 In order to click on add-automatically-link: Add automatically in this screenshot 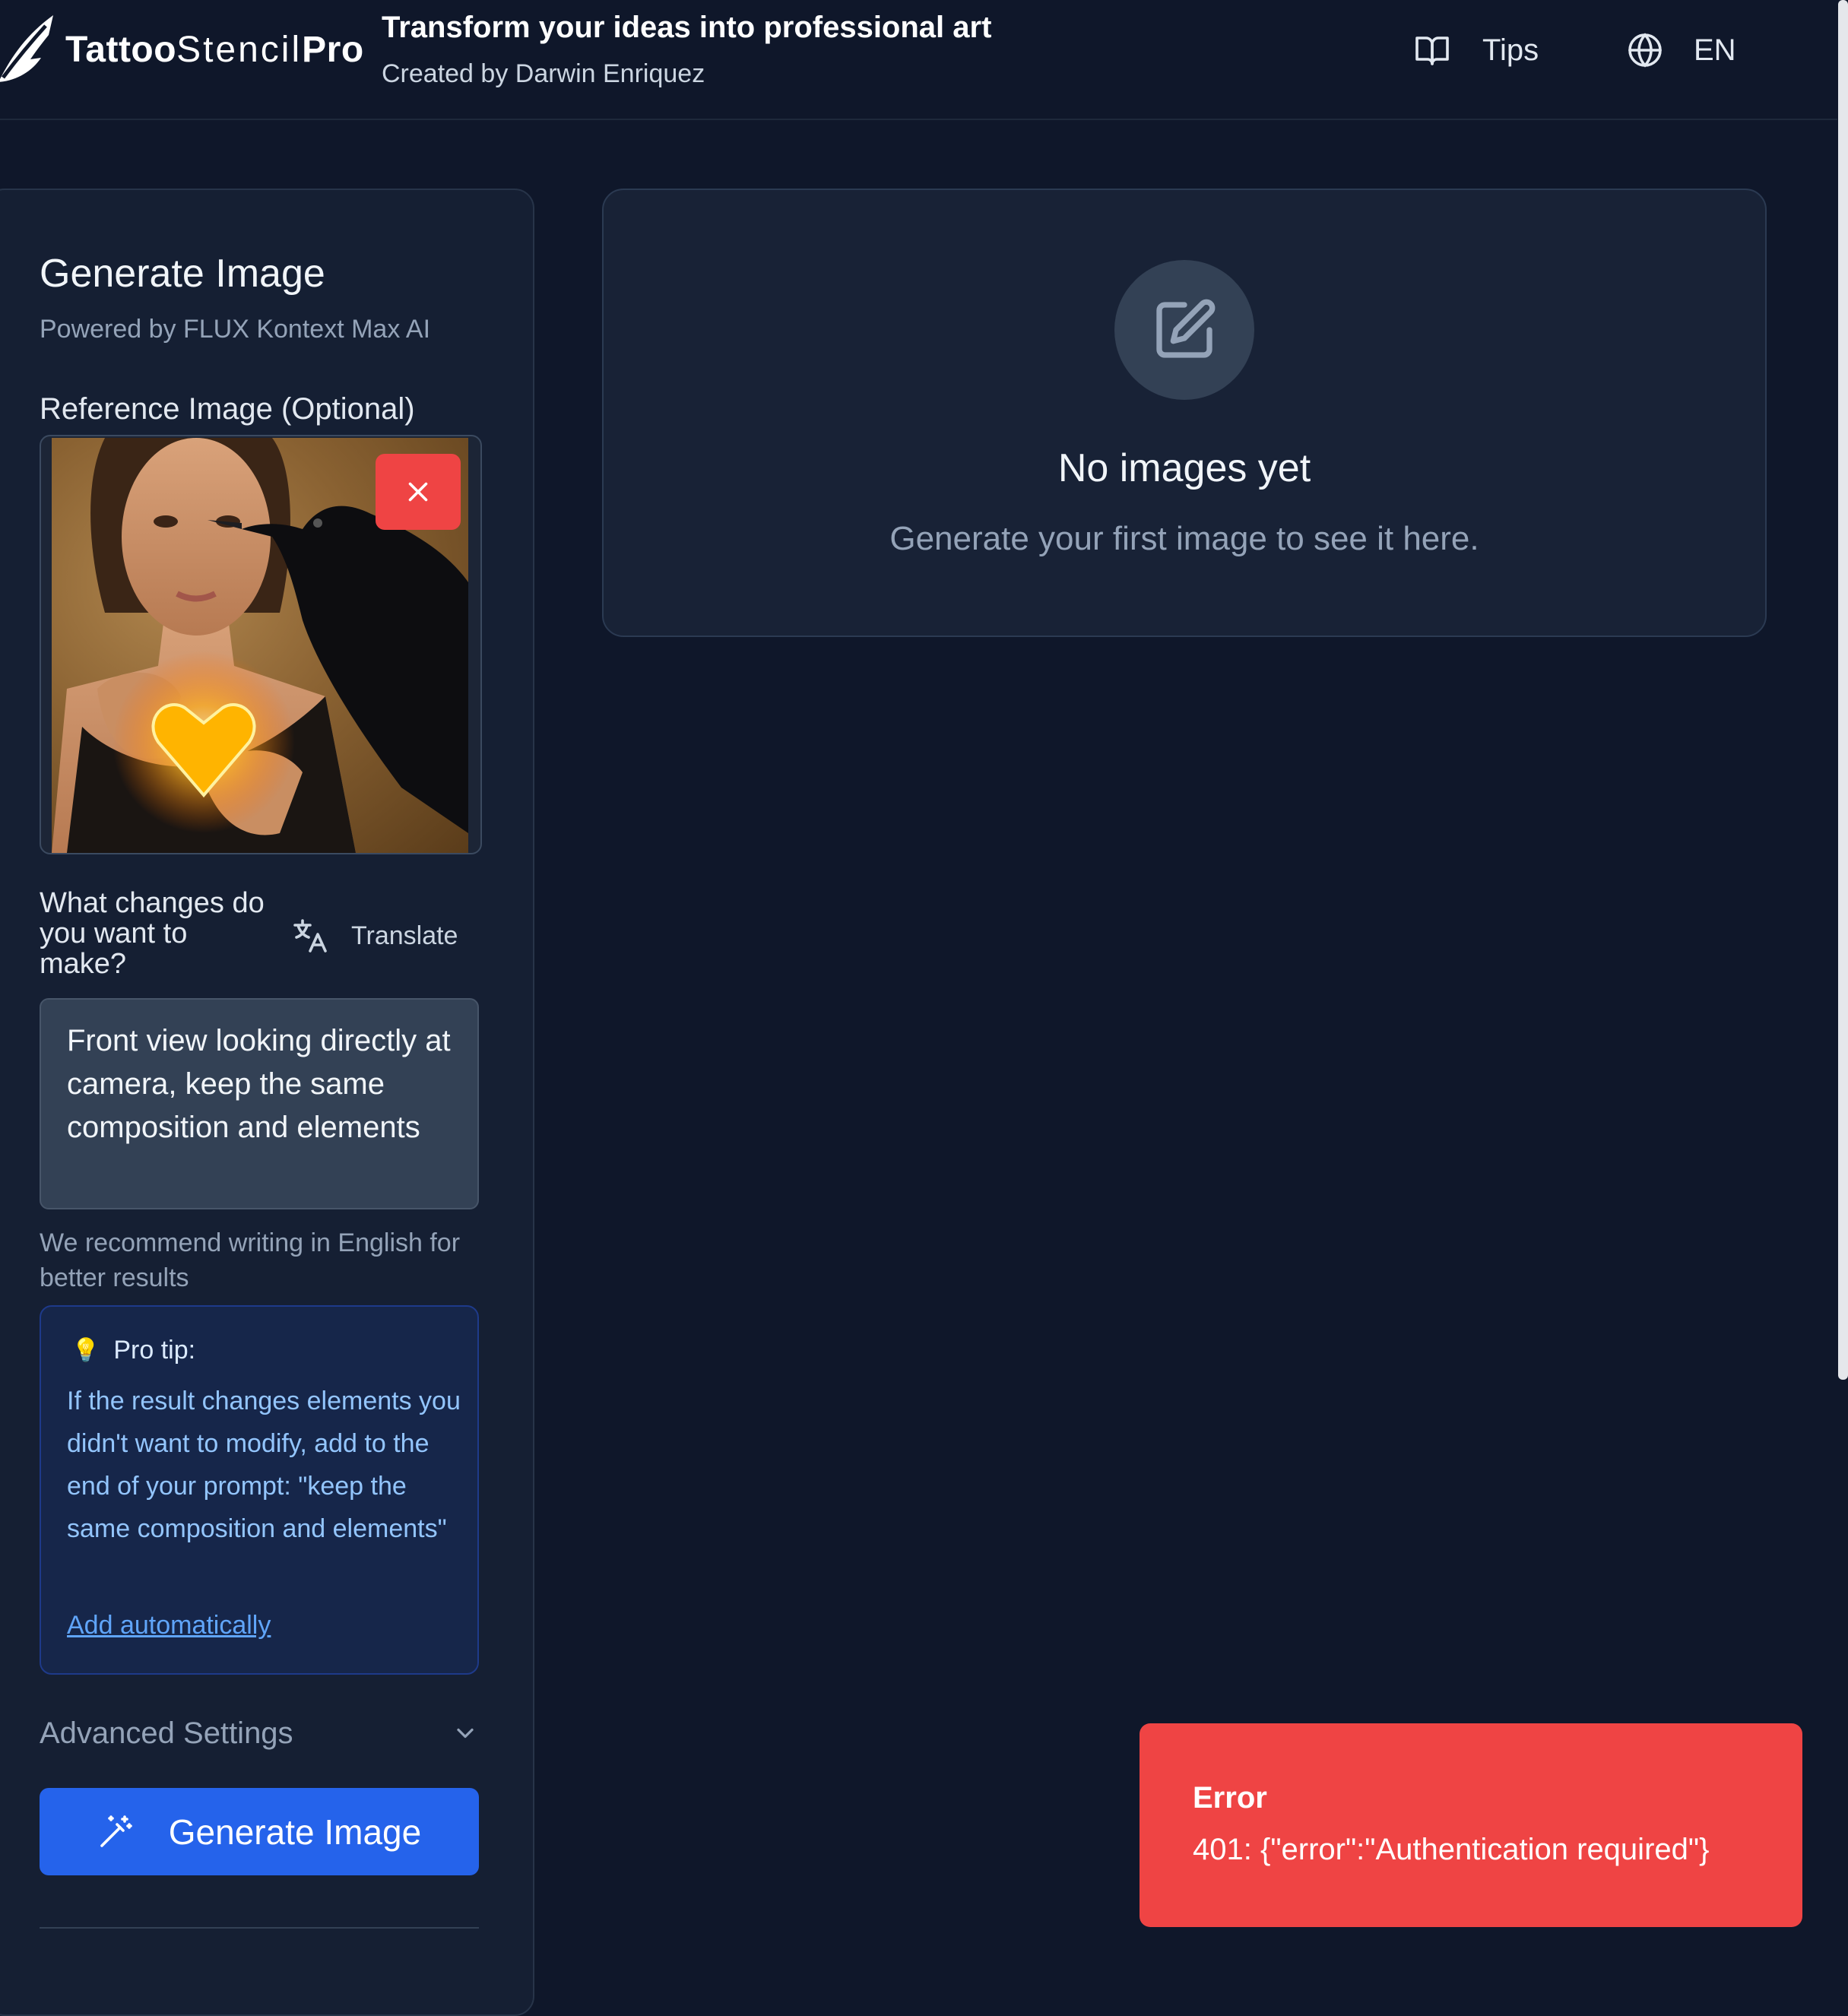, I will do `click(169, 1625)`.